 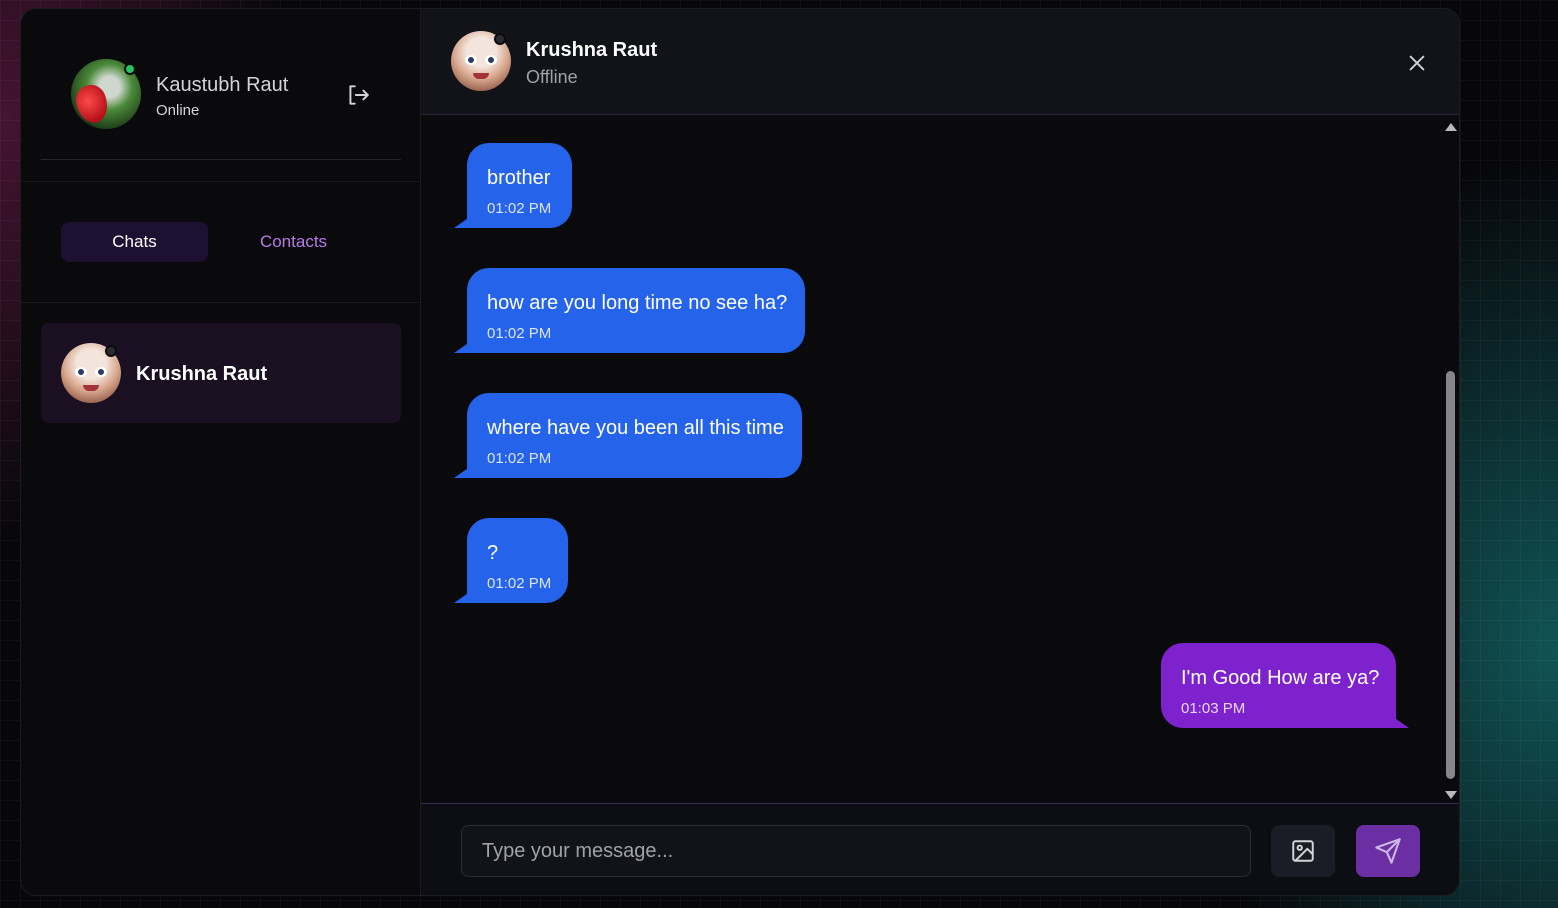 What do you see at coordinates (221, 181) in the screenshot?
I see `section-divider` at bounding box center [221, 181].